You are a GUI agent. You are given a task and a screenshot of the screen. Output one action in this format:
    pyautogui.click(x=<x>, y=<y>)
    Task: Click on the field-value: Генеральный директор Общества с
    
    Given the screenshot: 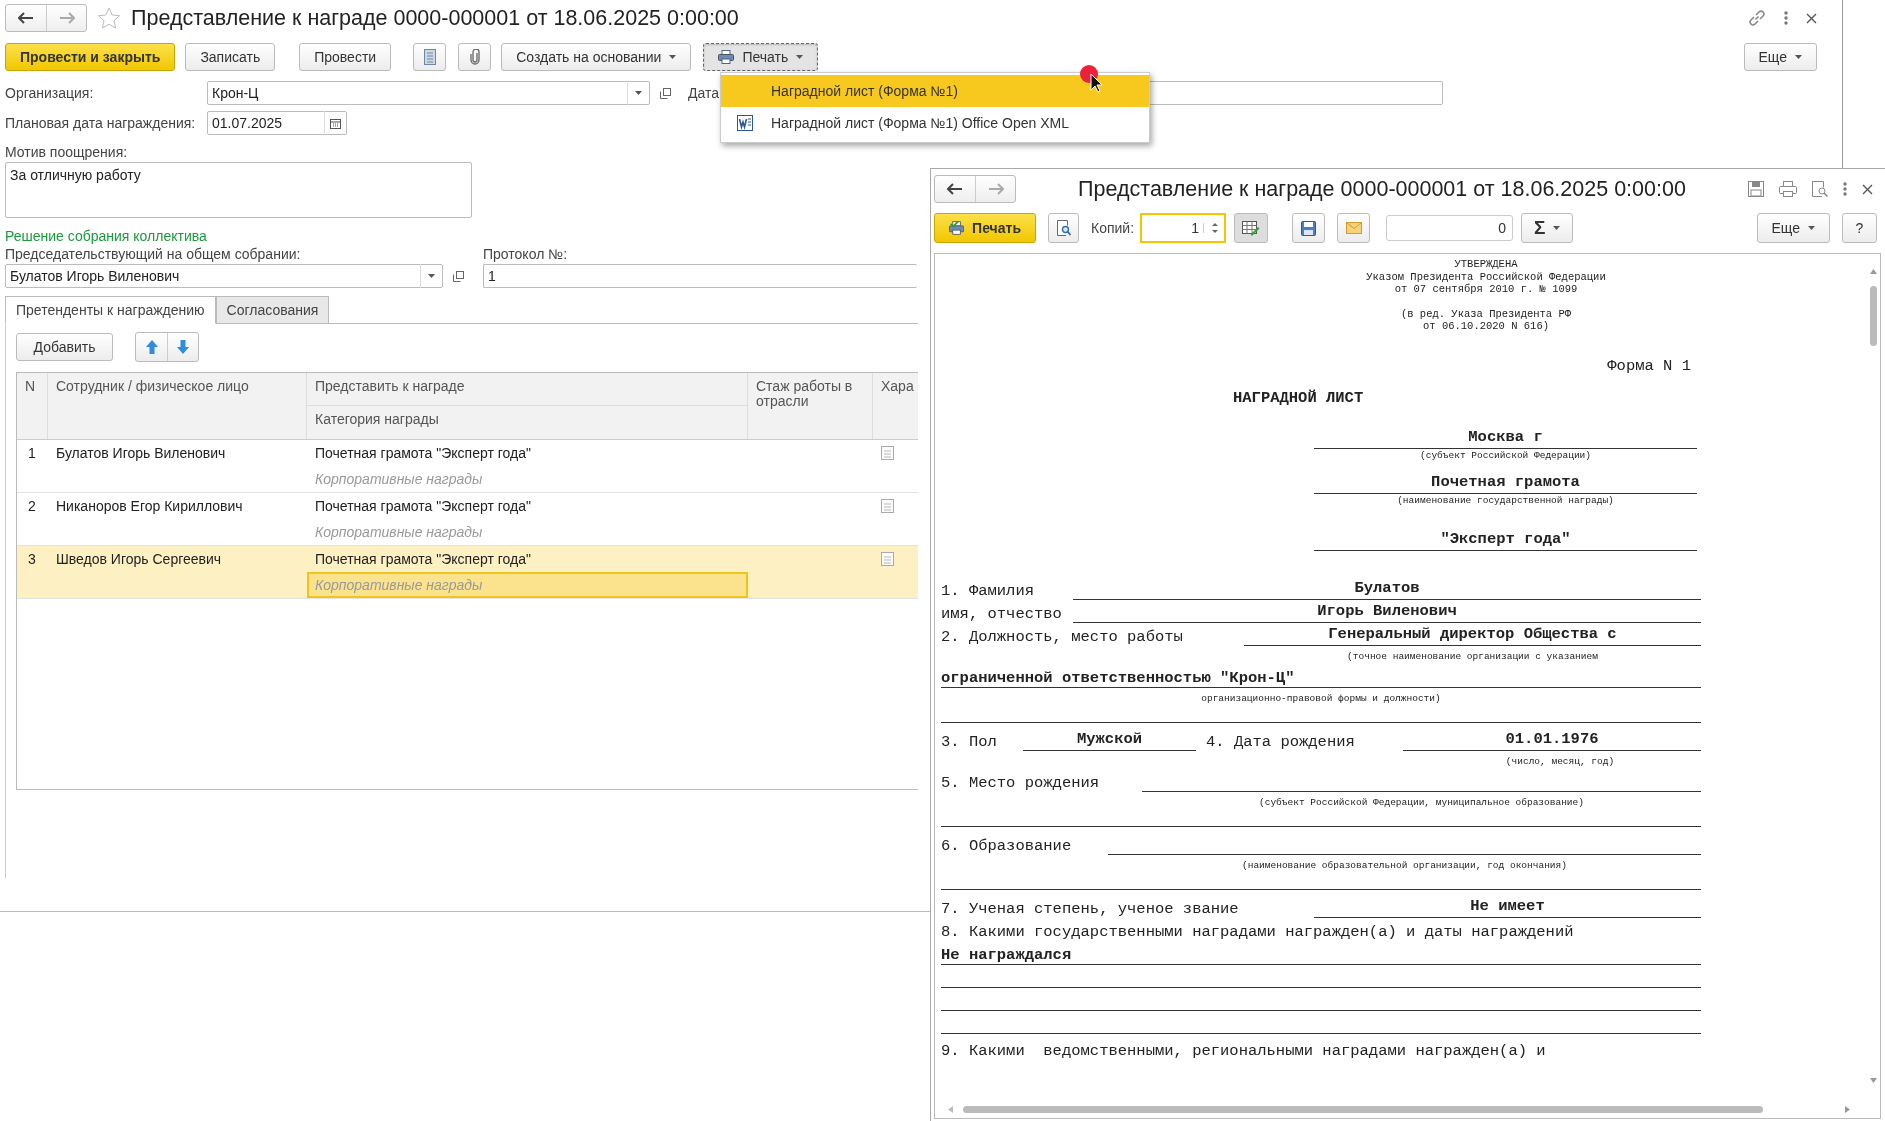 What is the action you would take?
    pyautogui.click(x=1472, y=634)
    